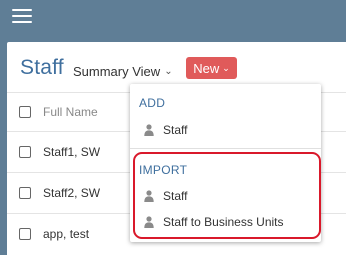 The width and height of the screenshot is (346, 255). What do you see at coordinates (72, 193) in the screenshot?
I see `row-full-name: Staff2, SW` at bounding box center [72, 193].